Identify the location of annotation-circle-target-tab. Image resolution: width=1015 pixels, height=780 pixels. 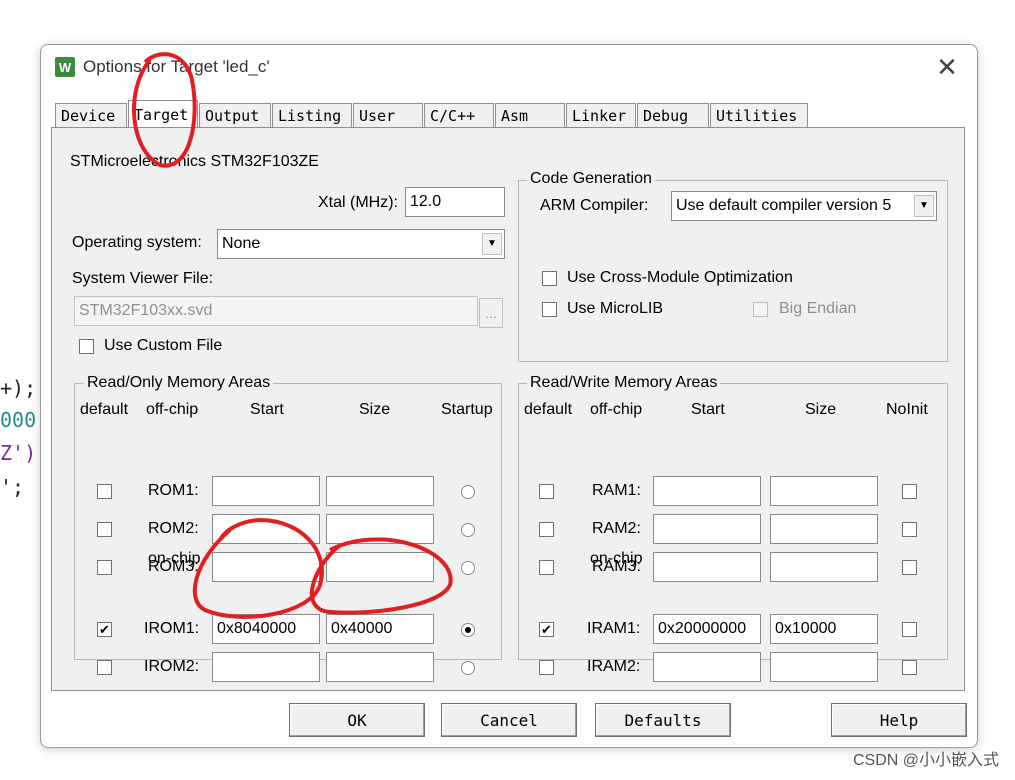
(164, 110).